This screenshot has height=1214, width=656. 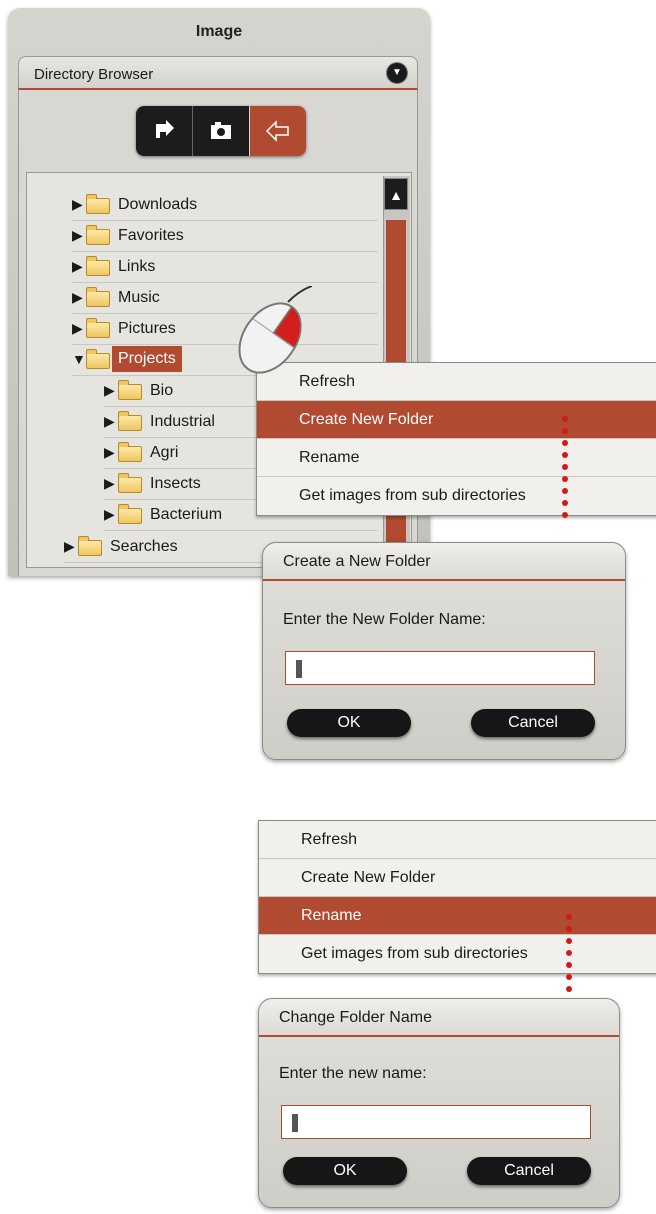 What do you see at coordinates (225, 329) in the screenshot?
I see `tree-item-pictures: ▶ Pictures` at bounding box center [225, 329].